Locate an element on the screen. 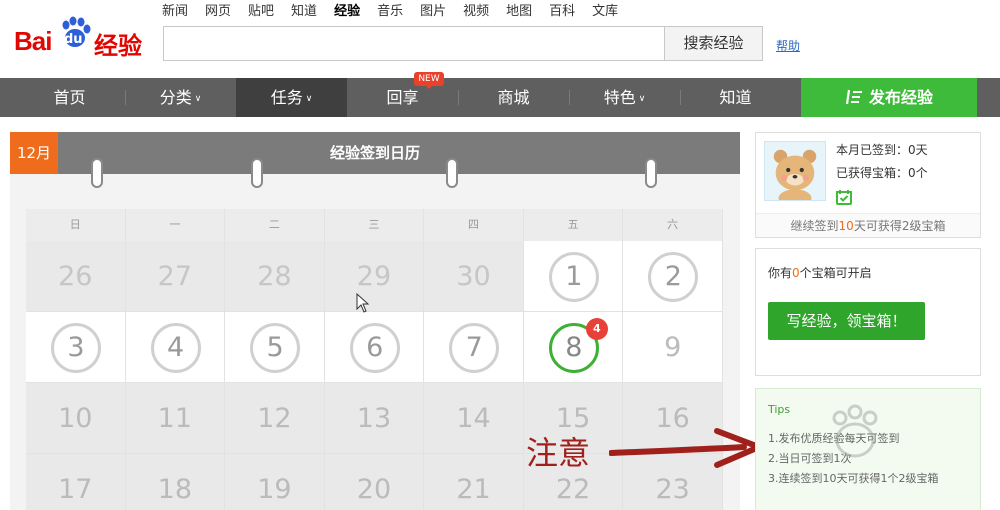 This screenshot has height=510, width=1000. calendar-day: 17 is located at coordinates (76, 482).